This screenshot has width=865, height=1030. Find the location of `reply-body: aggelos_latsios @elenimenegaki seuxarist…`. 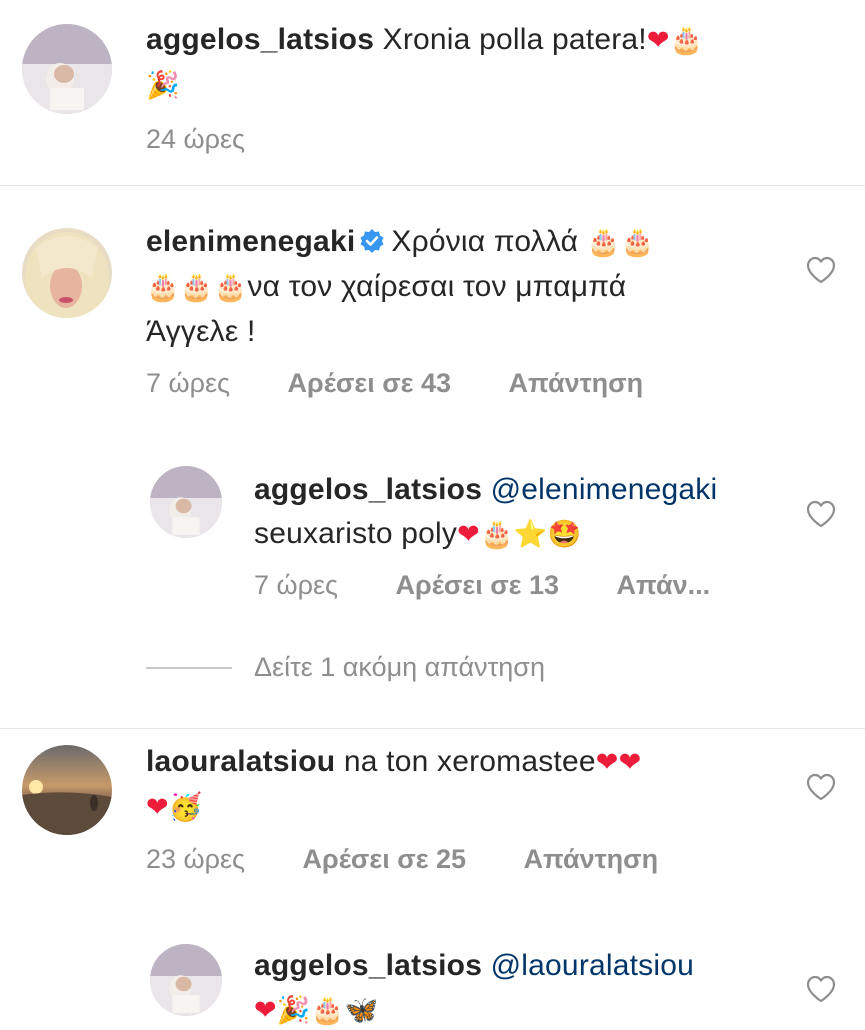

reply-body: aggelos_latsios @elenimenegaki seuxarist… is located at coordinates (524, 512).